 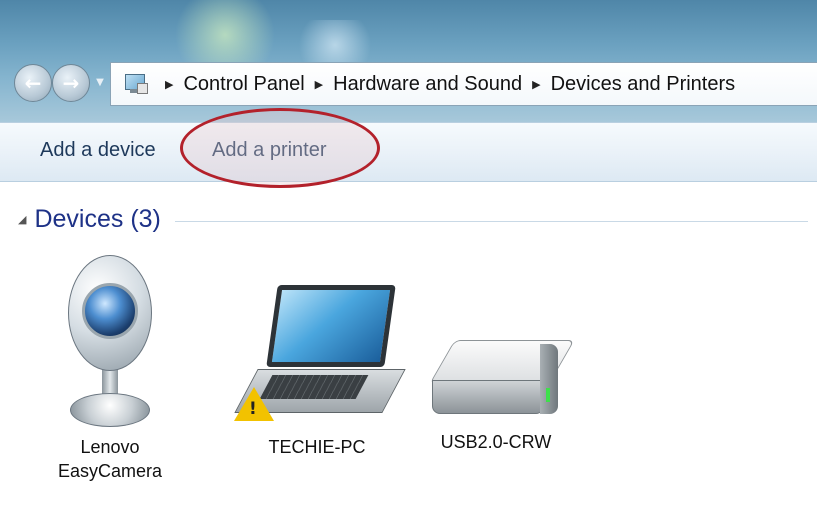 What do you see at coordinates (413, 219) in the screenshot?
I see `devices-group-header: ◢ Devices (3)` at bounding box center [413, 219].